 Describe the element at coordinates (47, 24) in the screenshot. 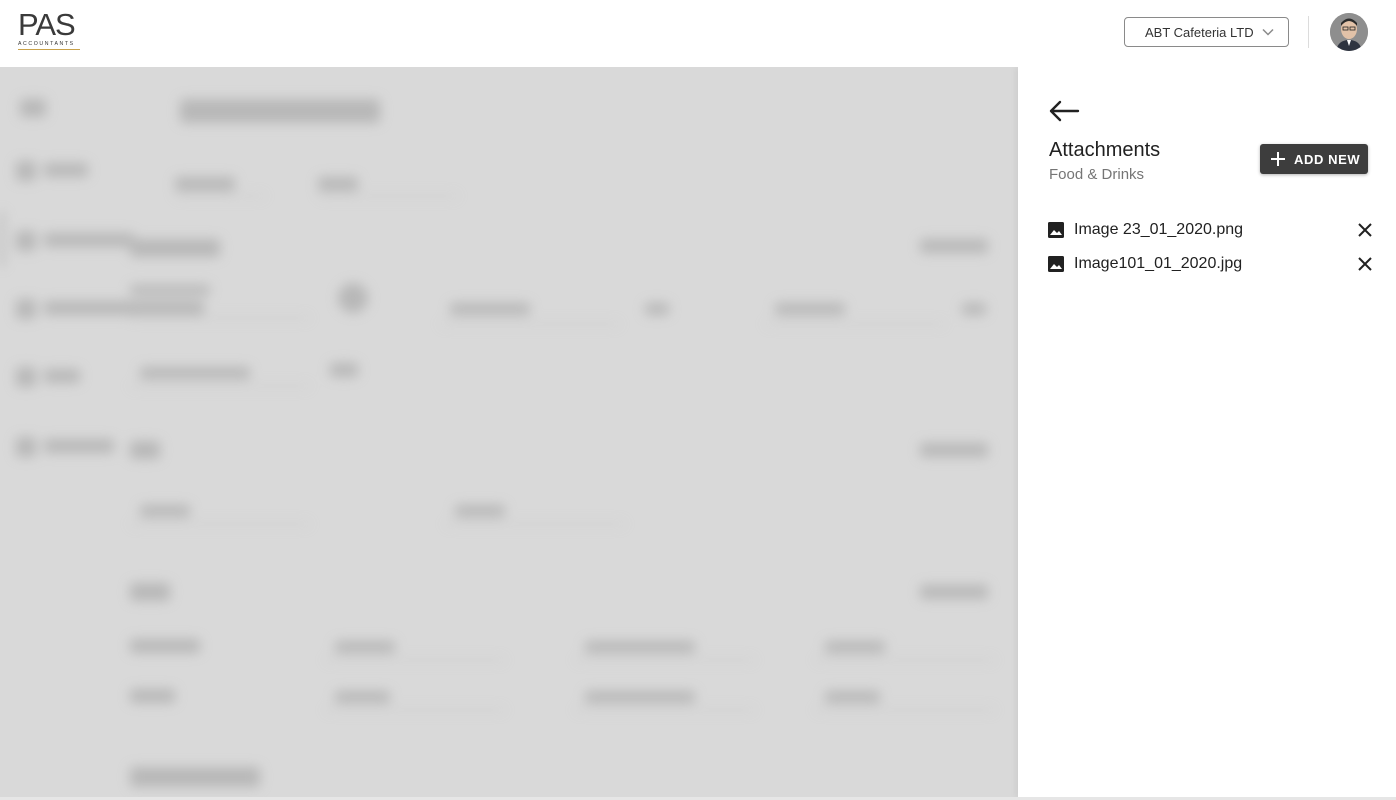

I see `logo-mark: PAS` at that location.